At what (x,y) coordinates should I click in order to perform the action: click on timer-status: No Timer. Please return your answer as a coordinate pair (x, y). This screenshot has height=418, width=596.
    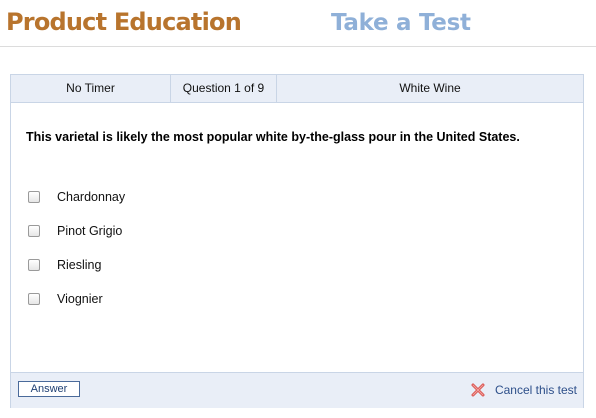
    Looking at the image, I should click on (91, 88).